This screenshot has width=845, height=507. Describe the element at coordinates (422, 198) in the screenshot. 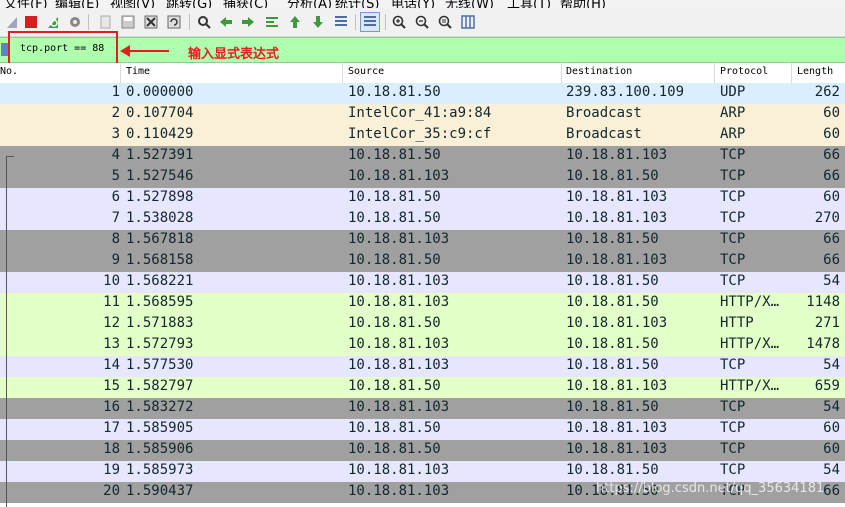

I see `packet-row: 6 1.527898 10.18.81.50 10.18.81.103 TCP 60` at that location.